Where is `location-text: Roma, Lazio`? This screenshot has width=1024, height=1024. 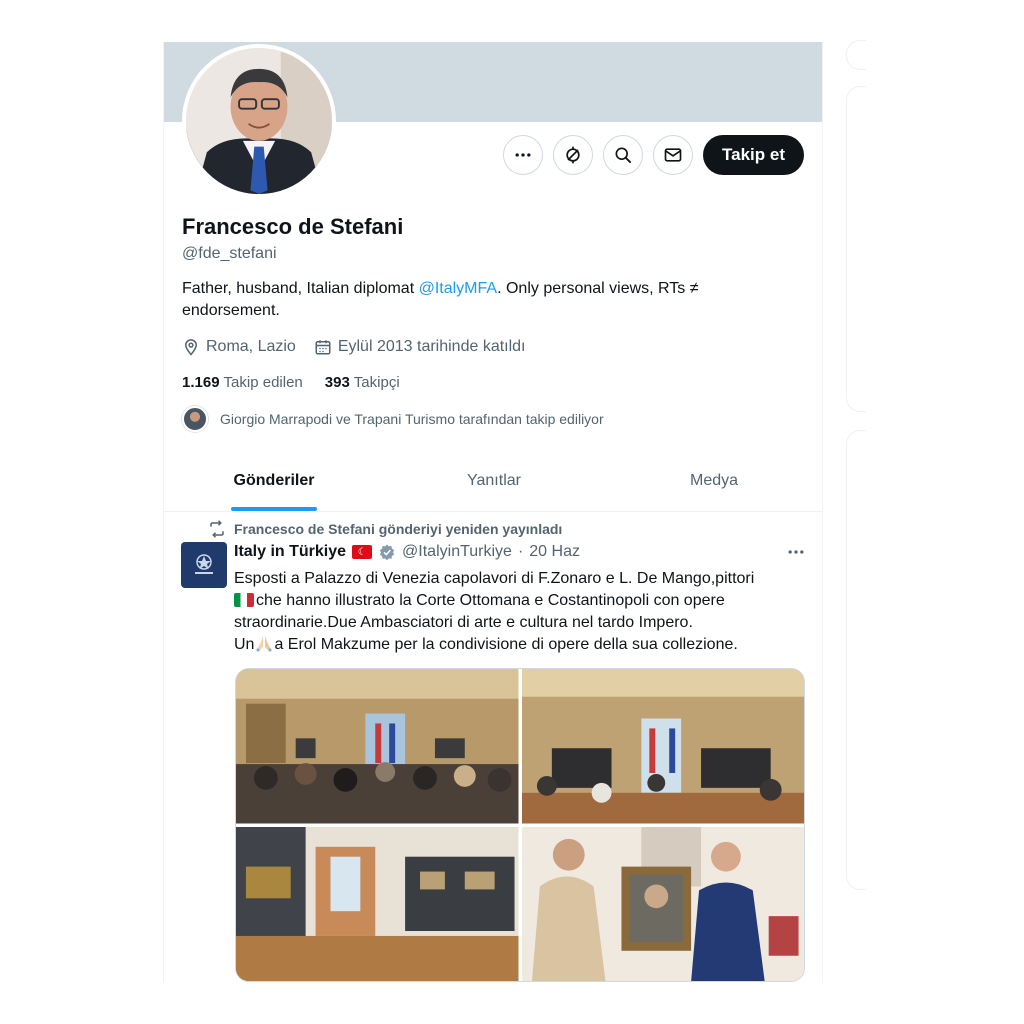 location-text: Roma, Lazio is located at coordinates (251, 346).